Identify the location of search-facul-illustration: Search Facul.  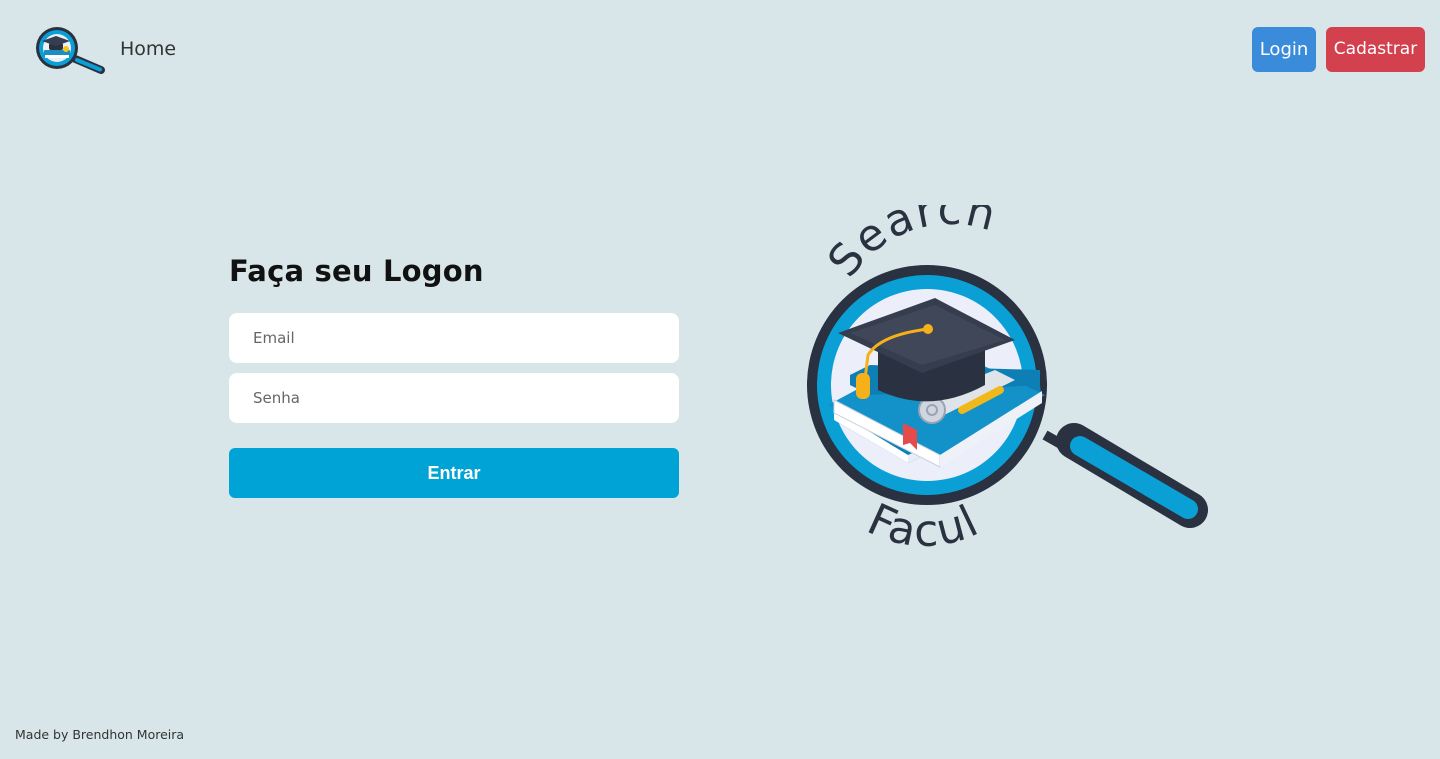
(1007, 381).